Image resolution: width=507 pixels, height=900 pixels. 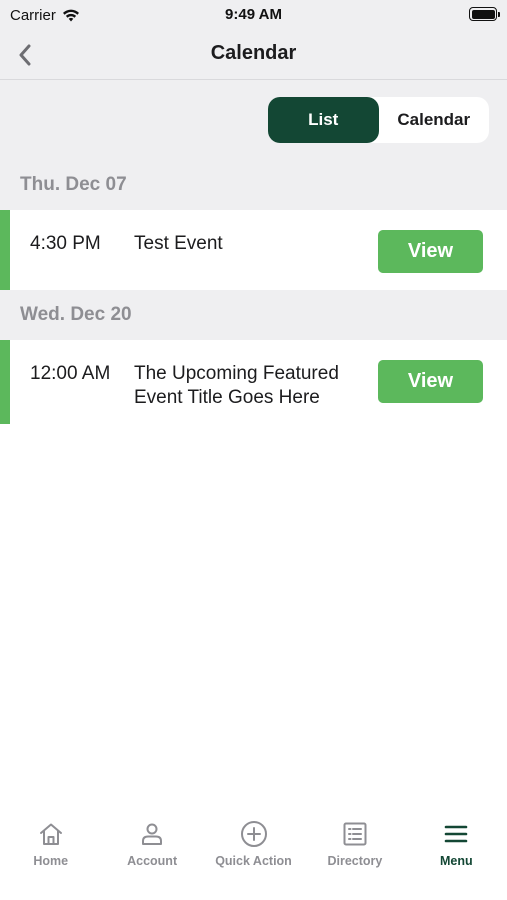 What do you see at coordinates (50, 850) in the screenshot?
I see `tab-home: Home` at bounding box center [50, 850].